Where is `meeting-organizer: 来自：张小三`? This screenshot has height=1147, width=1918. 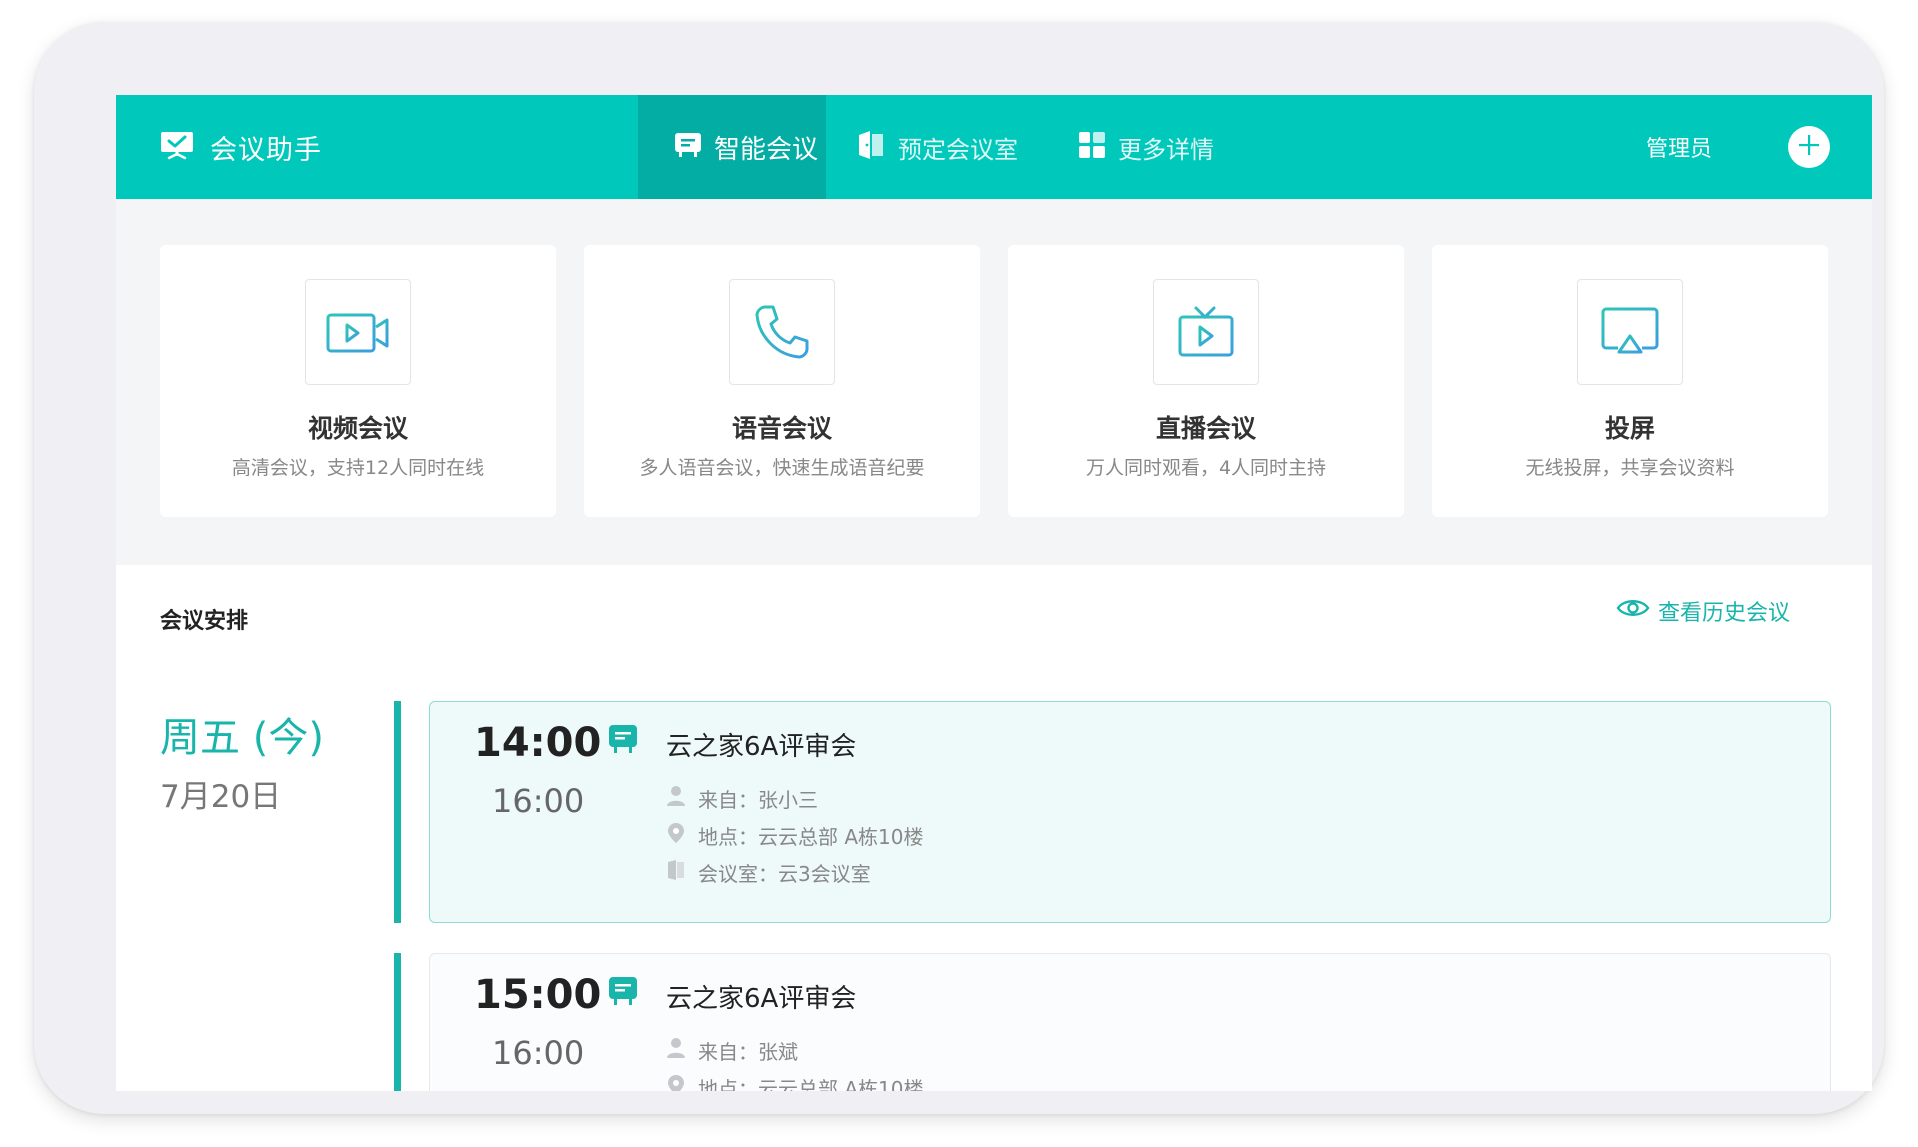 meeting-organizer: 来自：张小三 is located at coordinates (742, 798).